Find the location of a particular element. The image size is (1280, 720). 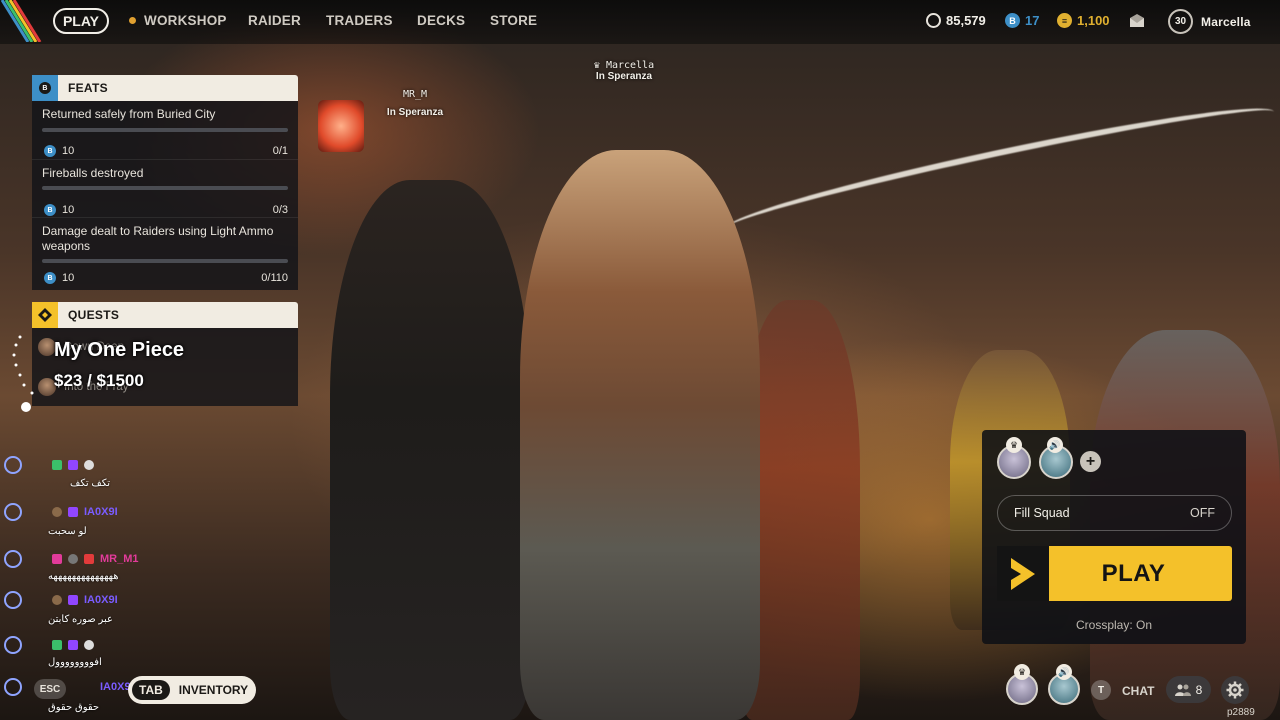

inventory-label: INVENTORY is located at coordinates (213, 690).